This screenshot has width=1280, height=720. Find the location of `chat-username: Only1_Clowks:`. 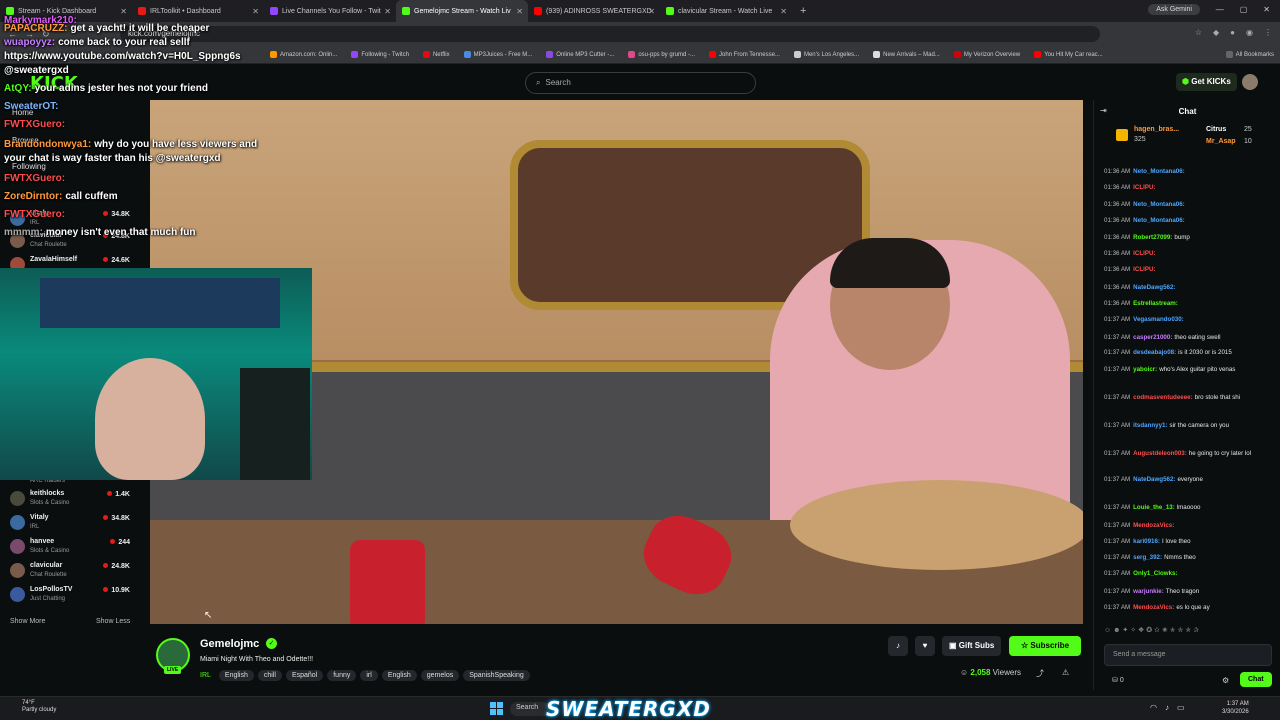

chat-username: Only1_Clowks: is located at coordinates (1155, 573).